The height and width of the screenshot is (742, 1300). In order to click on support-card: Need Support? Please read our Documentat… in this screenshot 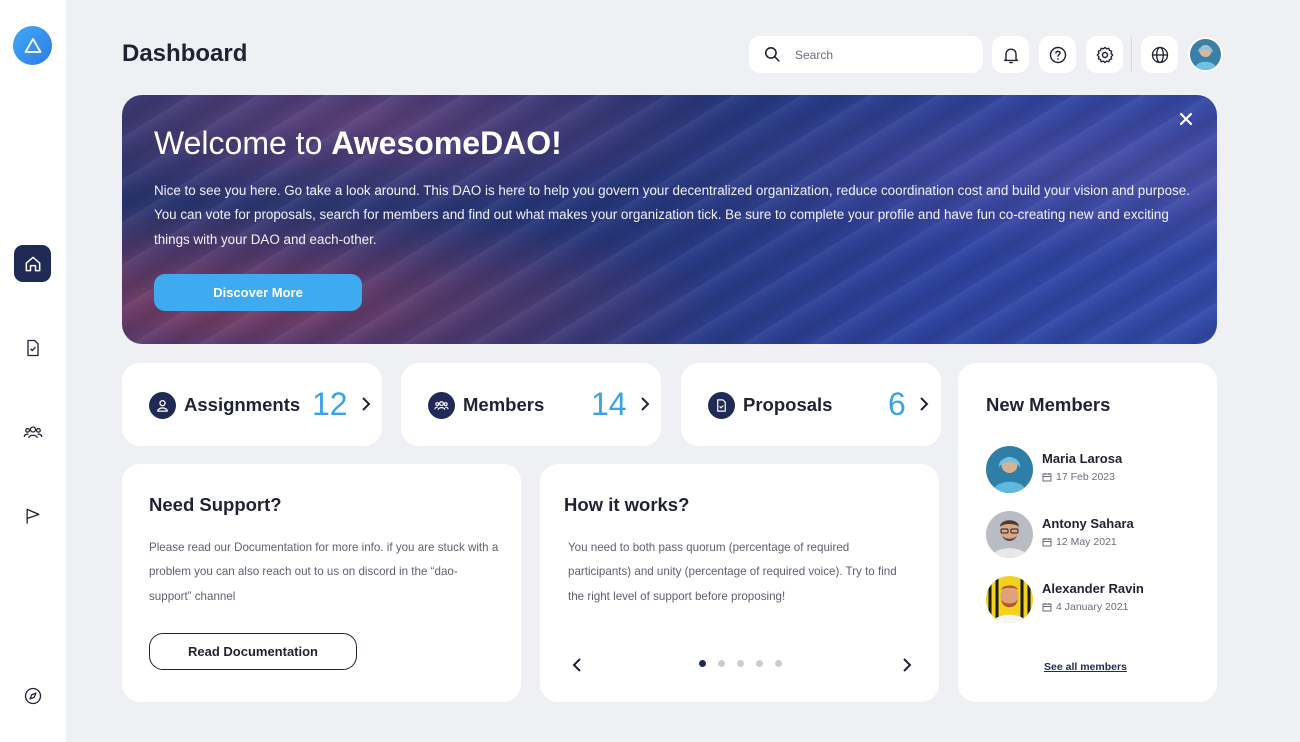, I will do `click(321, 583)`.